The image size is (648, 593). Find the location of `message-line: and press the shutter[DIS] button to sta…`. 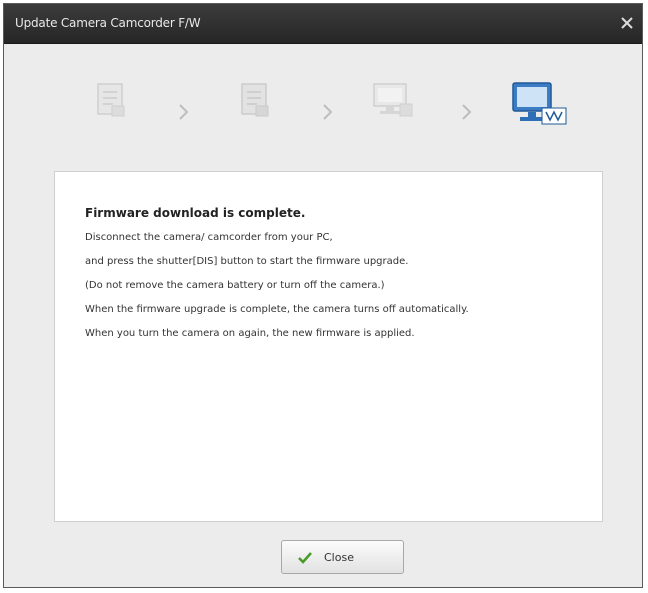

message-line: and press the shutter[DIS] button to sta… is located at coordinates (247, 261).